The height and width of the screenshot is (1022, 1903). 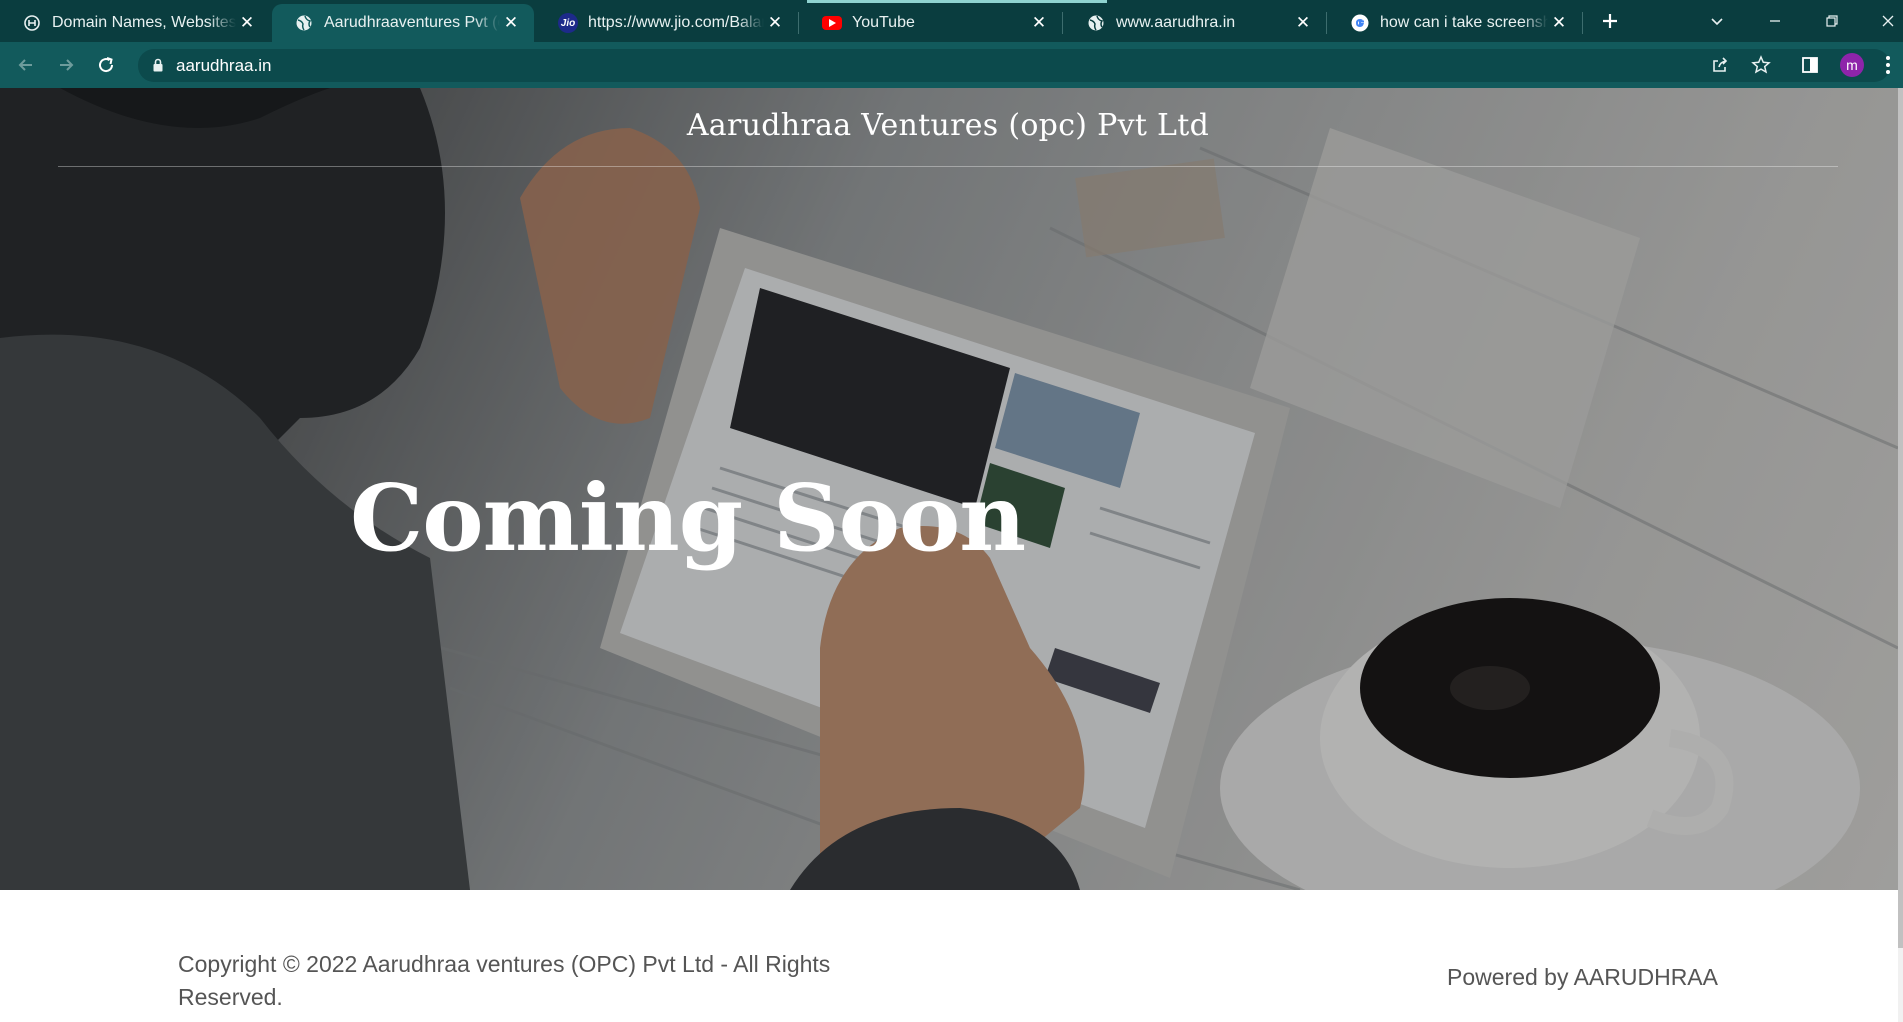 I want to click on reload-button, so click(x=106, y=65).